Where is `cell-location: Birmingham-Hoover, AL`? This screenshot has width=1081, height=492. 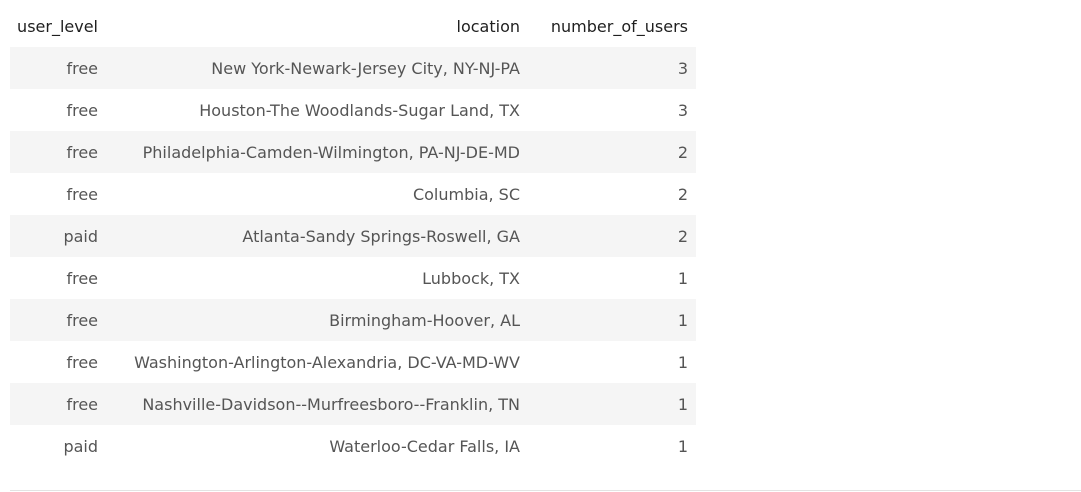
cell-location: Birmingham-Hoover, AL is located at coordinates (424, 320).